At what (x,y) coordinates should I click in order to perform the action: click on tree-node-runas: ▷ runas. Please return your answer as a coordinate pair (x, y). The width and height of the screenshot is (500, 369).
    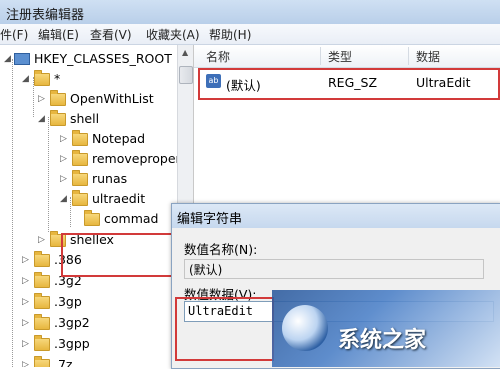
    Looking at the image, I should click on (93, 179).